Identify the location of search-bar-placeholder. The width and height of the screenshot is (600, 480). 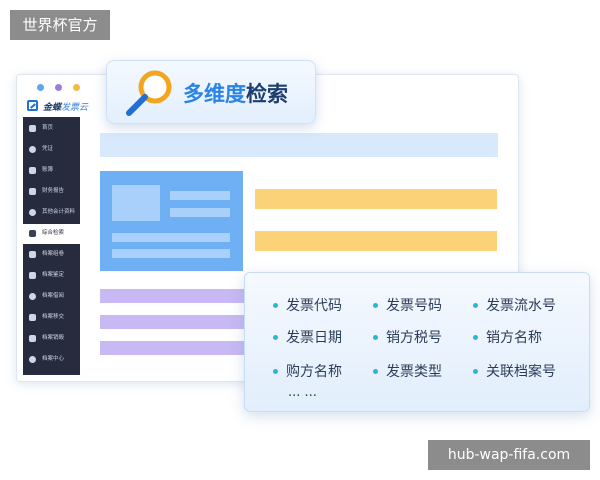
(299, 145).